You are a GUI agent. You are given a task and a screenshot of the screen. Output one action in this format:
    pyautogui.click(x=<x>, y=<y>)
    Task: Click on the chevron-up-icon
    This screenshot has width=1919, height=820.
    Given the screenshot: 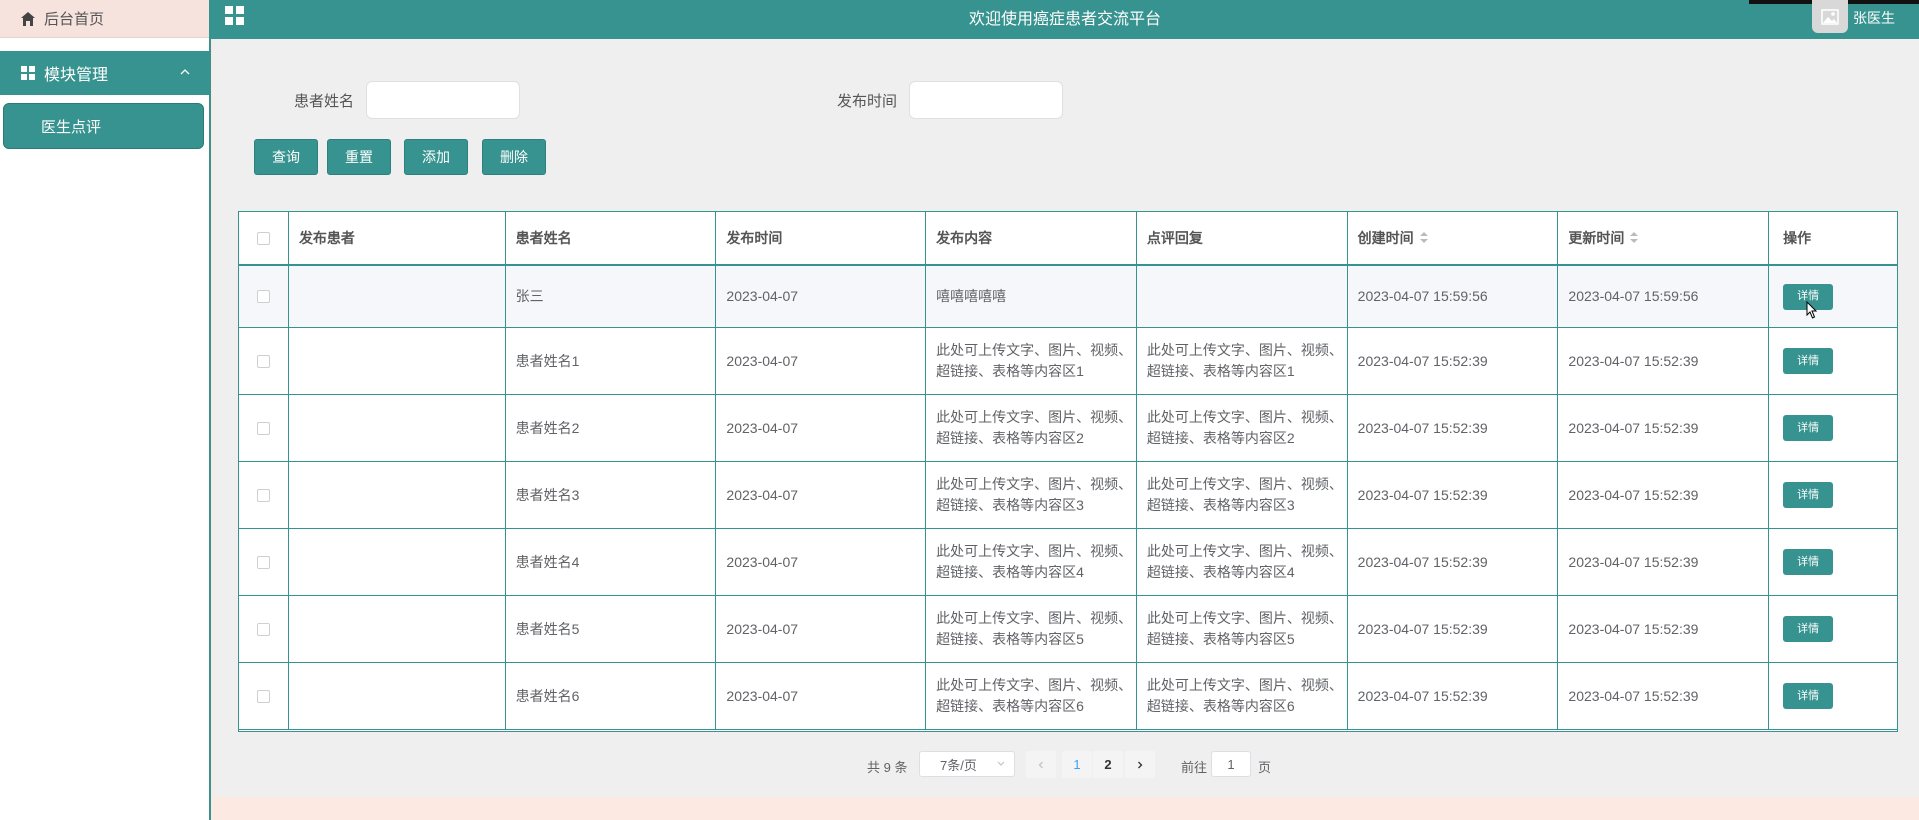 What is the action you would take?
    pyautogui.click(x=185, y=72)
    